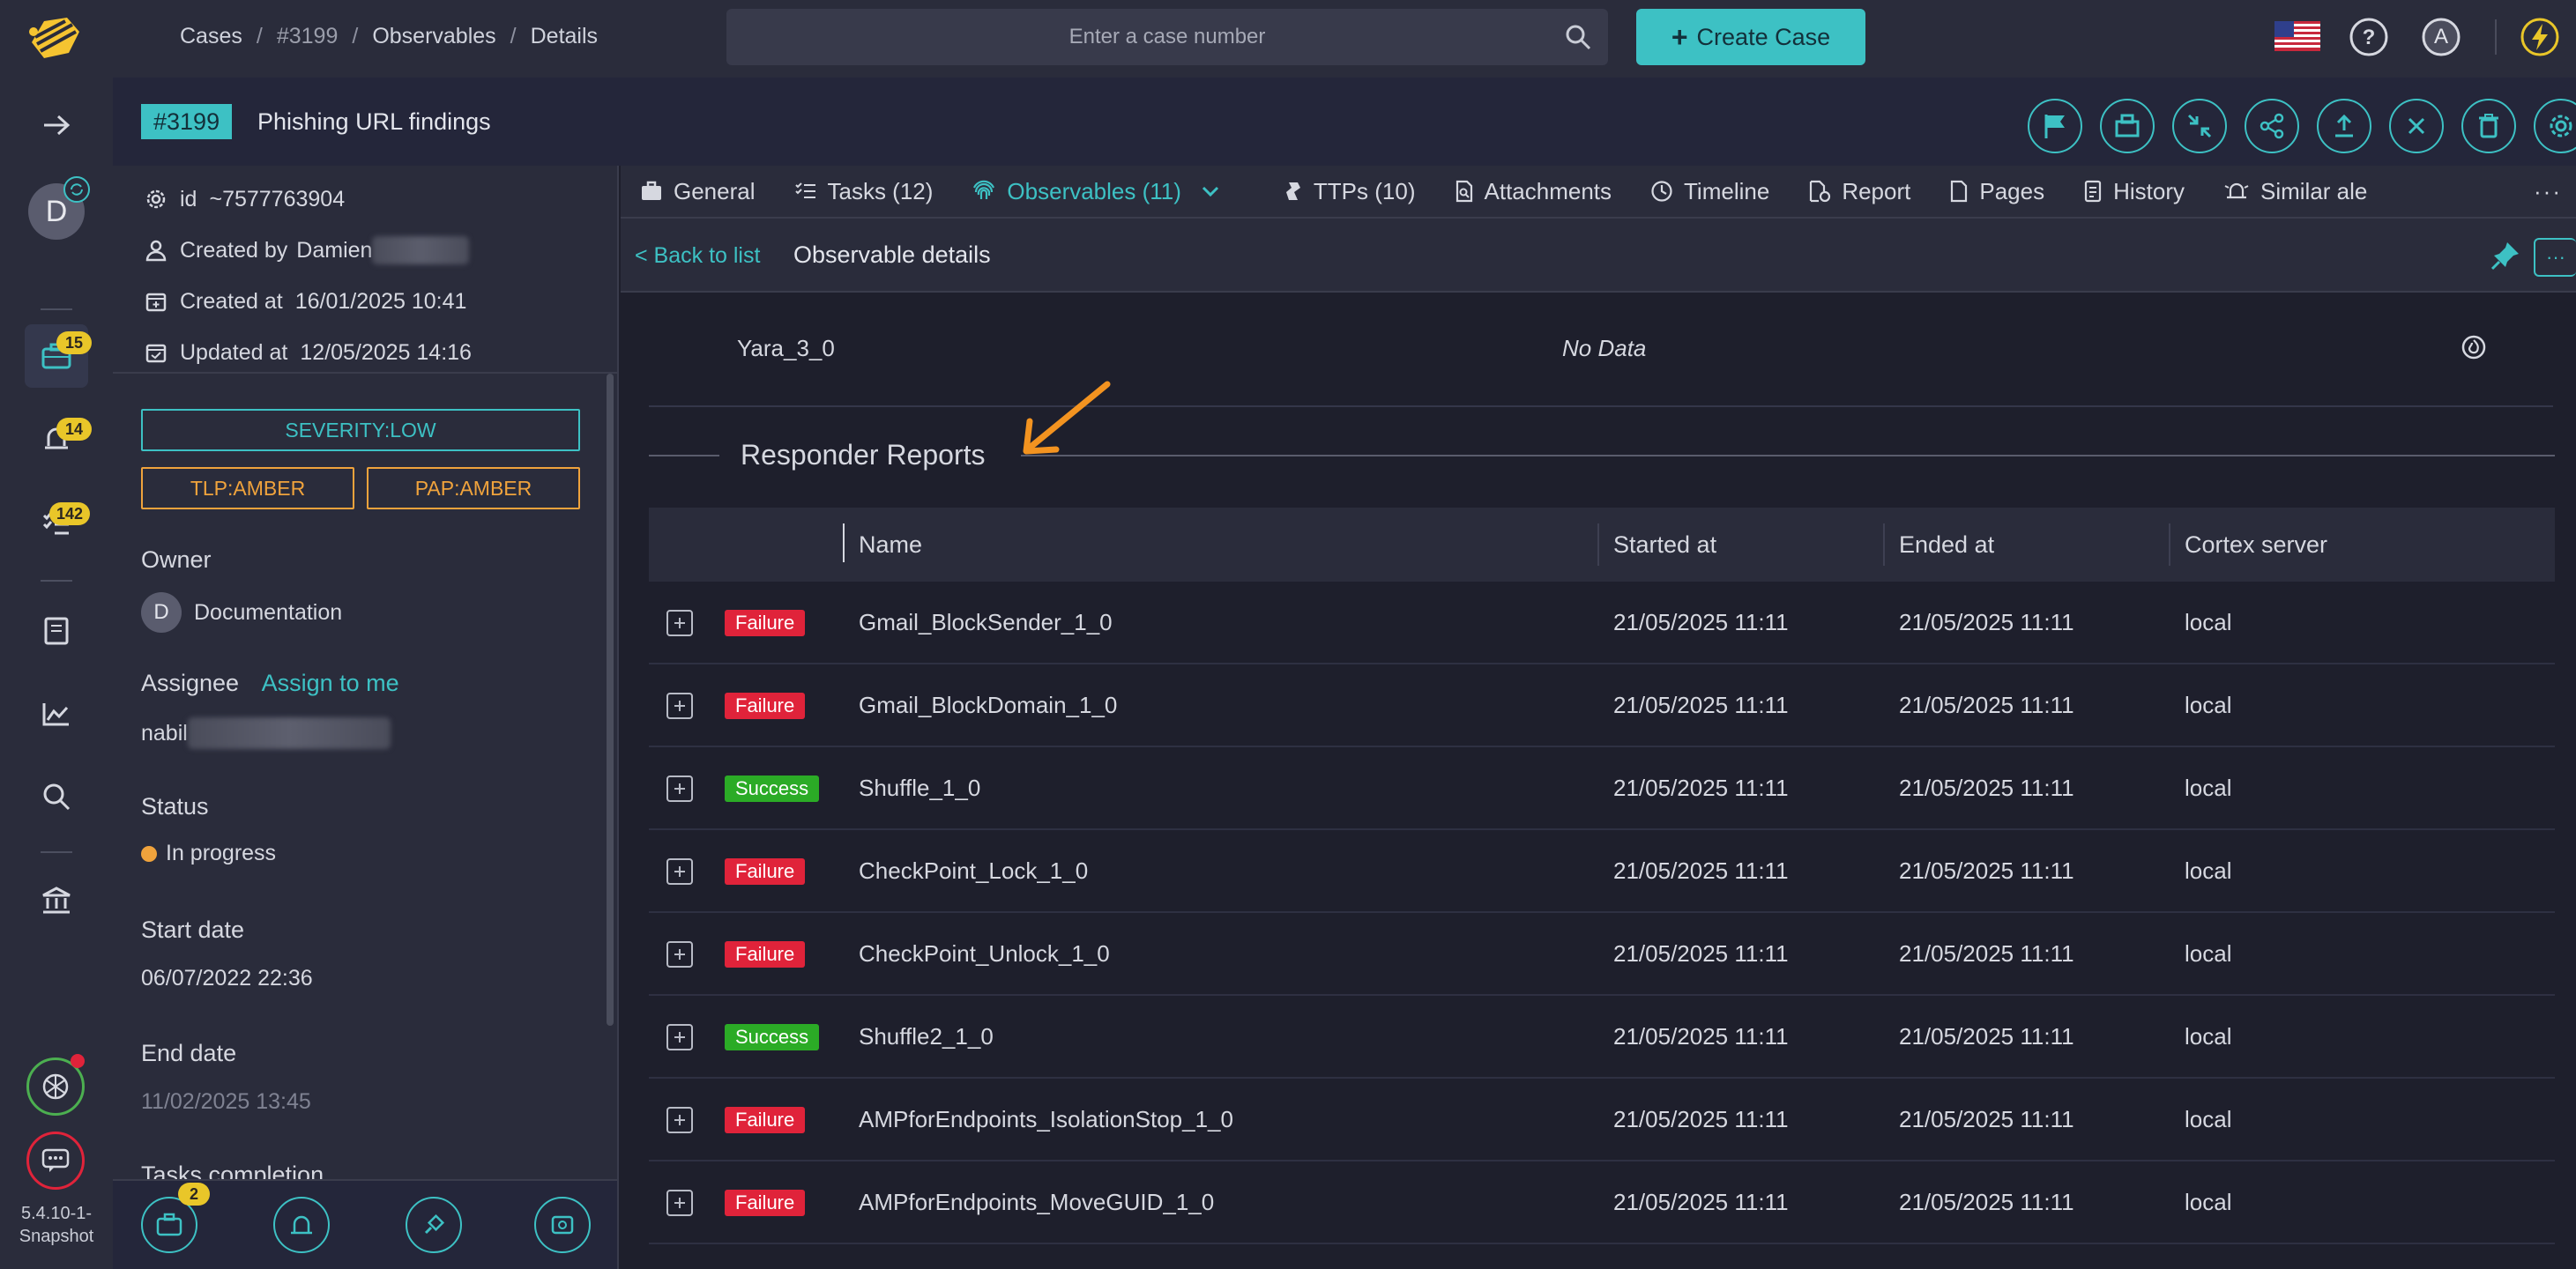 This screenshot has height=1269, width=2576. I want to click on column-cortex-server: Cortex server, so click(2256, 545).